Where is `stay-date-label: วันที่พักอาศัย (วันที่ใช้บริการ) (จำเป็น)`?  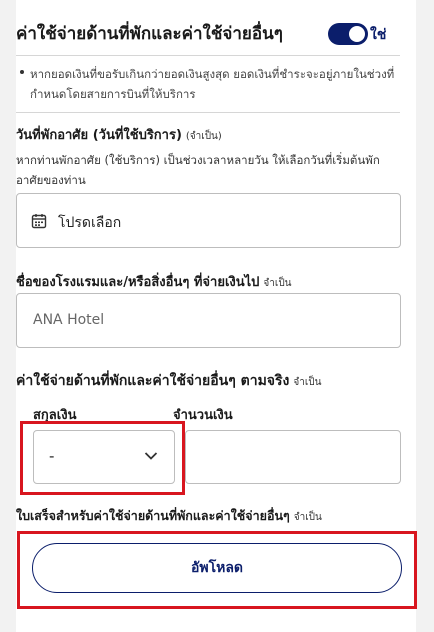 stay-date-label: วันที่พักอาศัย (วันที่ใช้บริการ) (จำเป็น) is located at coordinates (119, 134).